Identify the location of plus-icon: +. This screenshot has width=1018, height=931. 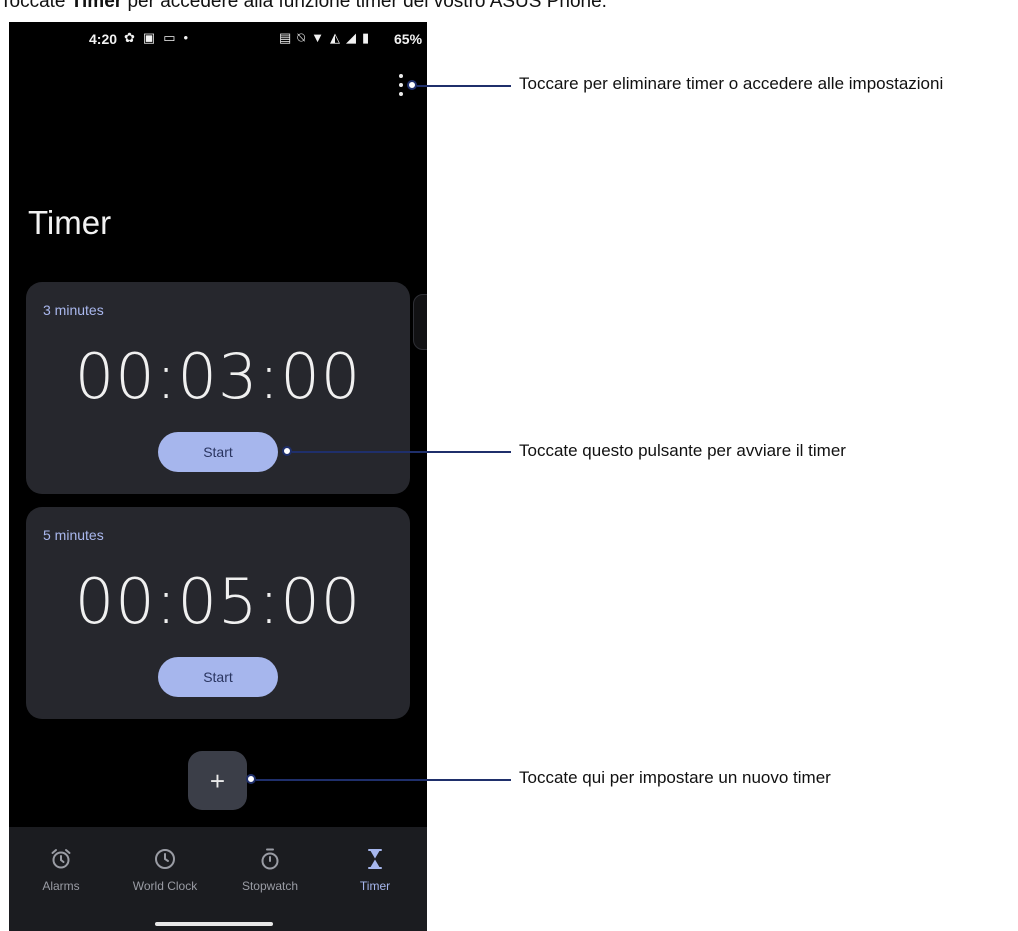
(217, 780).